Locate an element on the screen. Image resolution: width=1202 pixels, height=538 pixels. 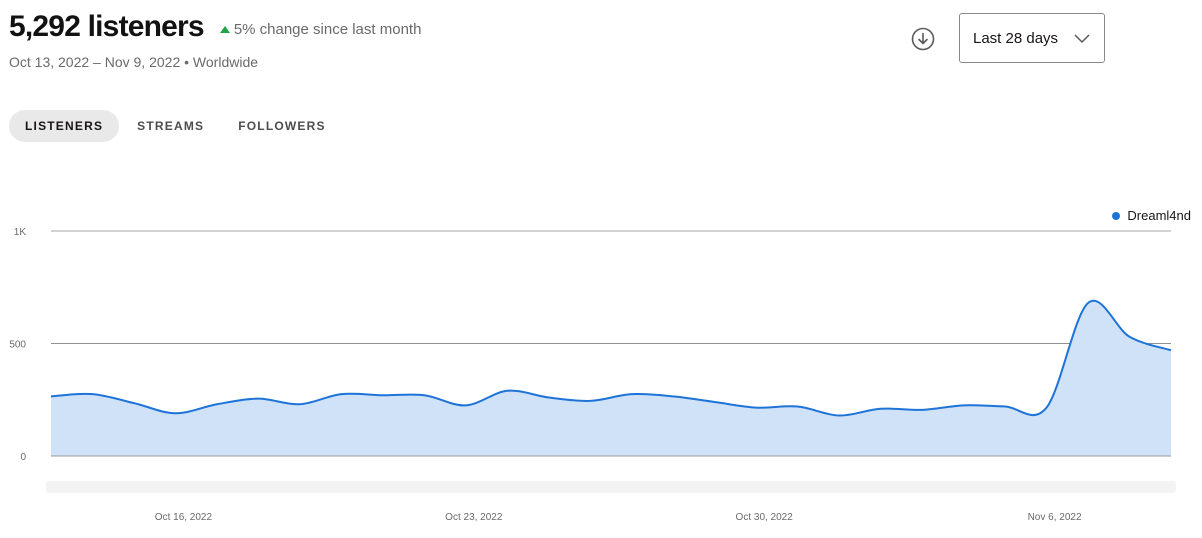
listener-count: 5,292 listeners is located at coordinates (107, 26).